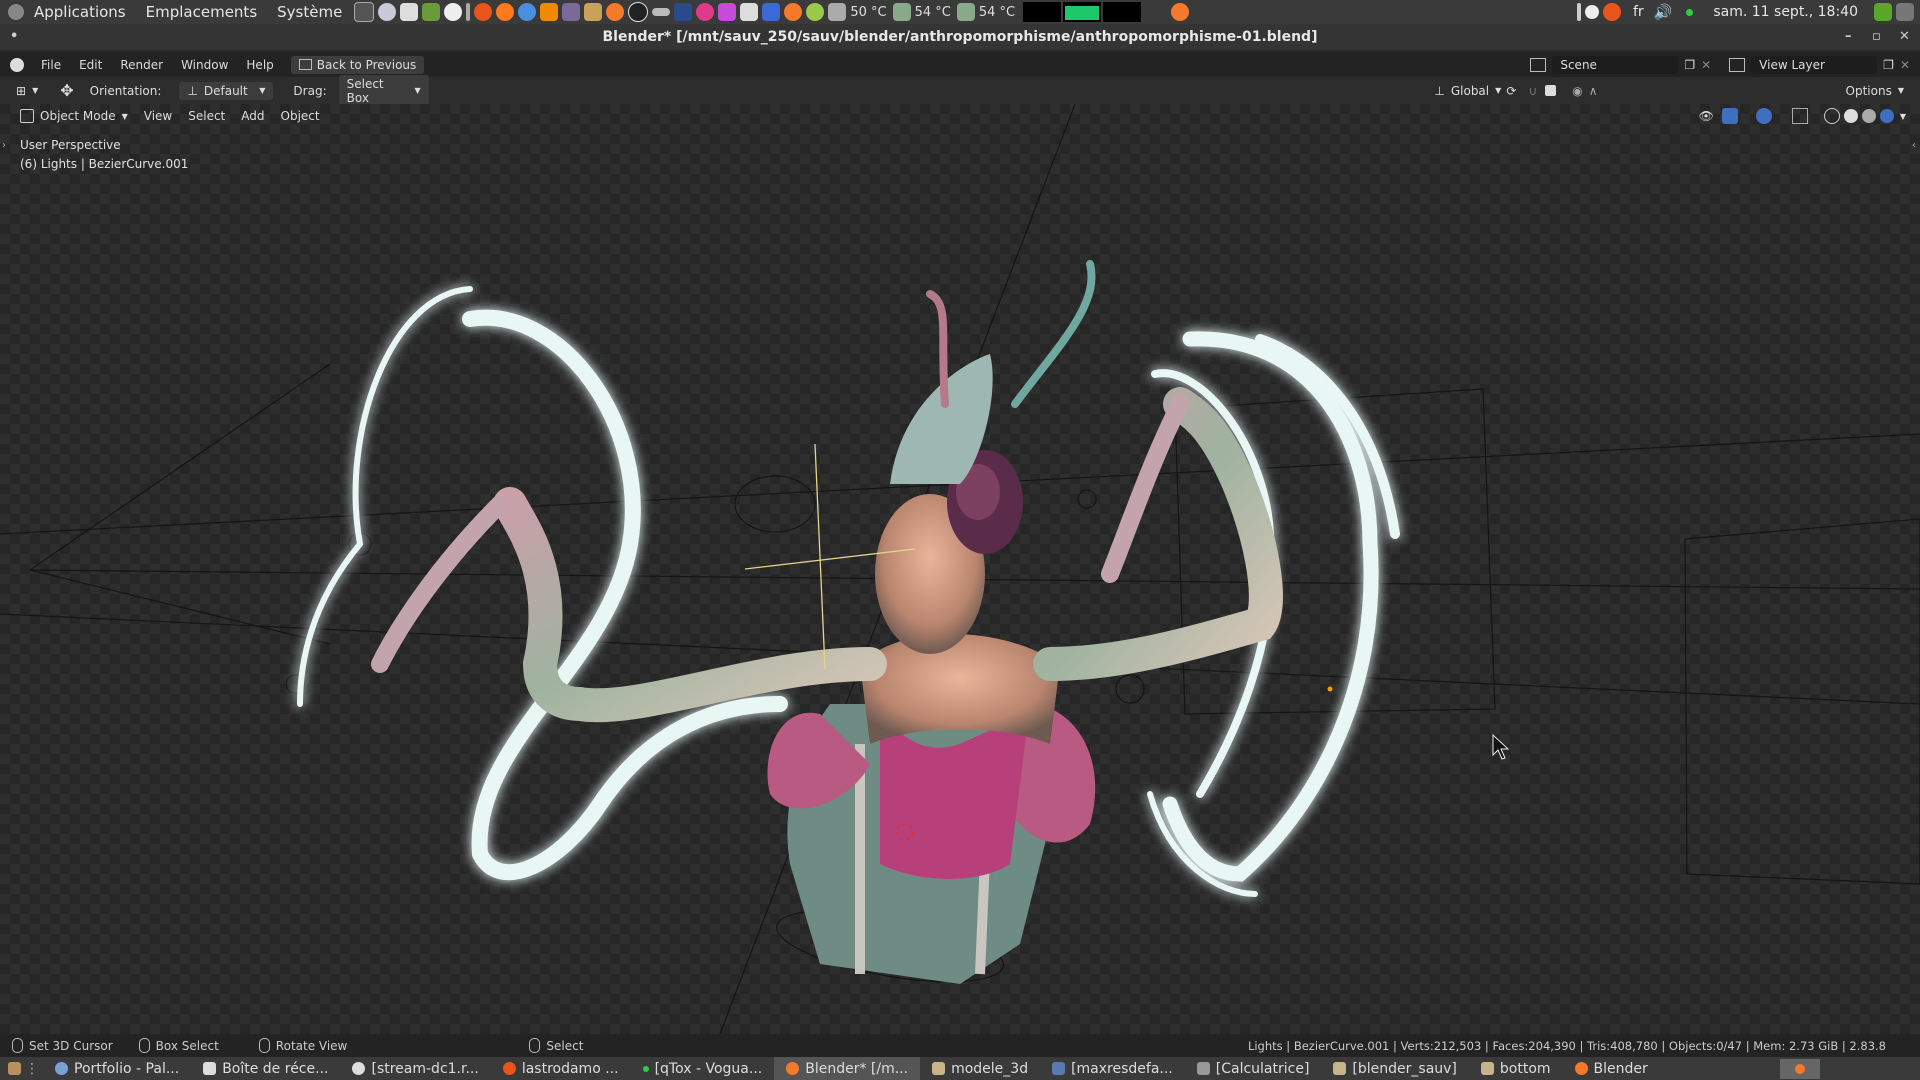 The width and height of the screenshot is (1920, 1080). I want to click on mail-icon, so click(771, 12).